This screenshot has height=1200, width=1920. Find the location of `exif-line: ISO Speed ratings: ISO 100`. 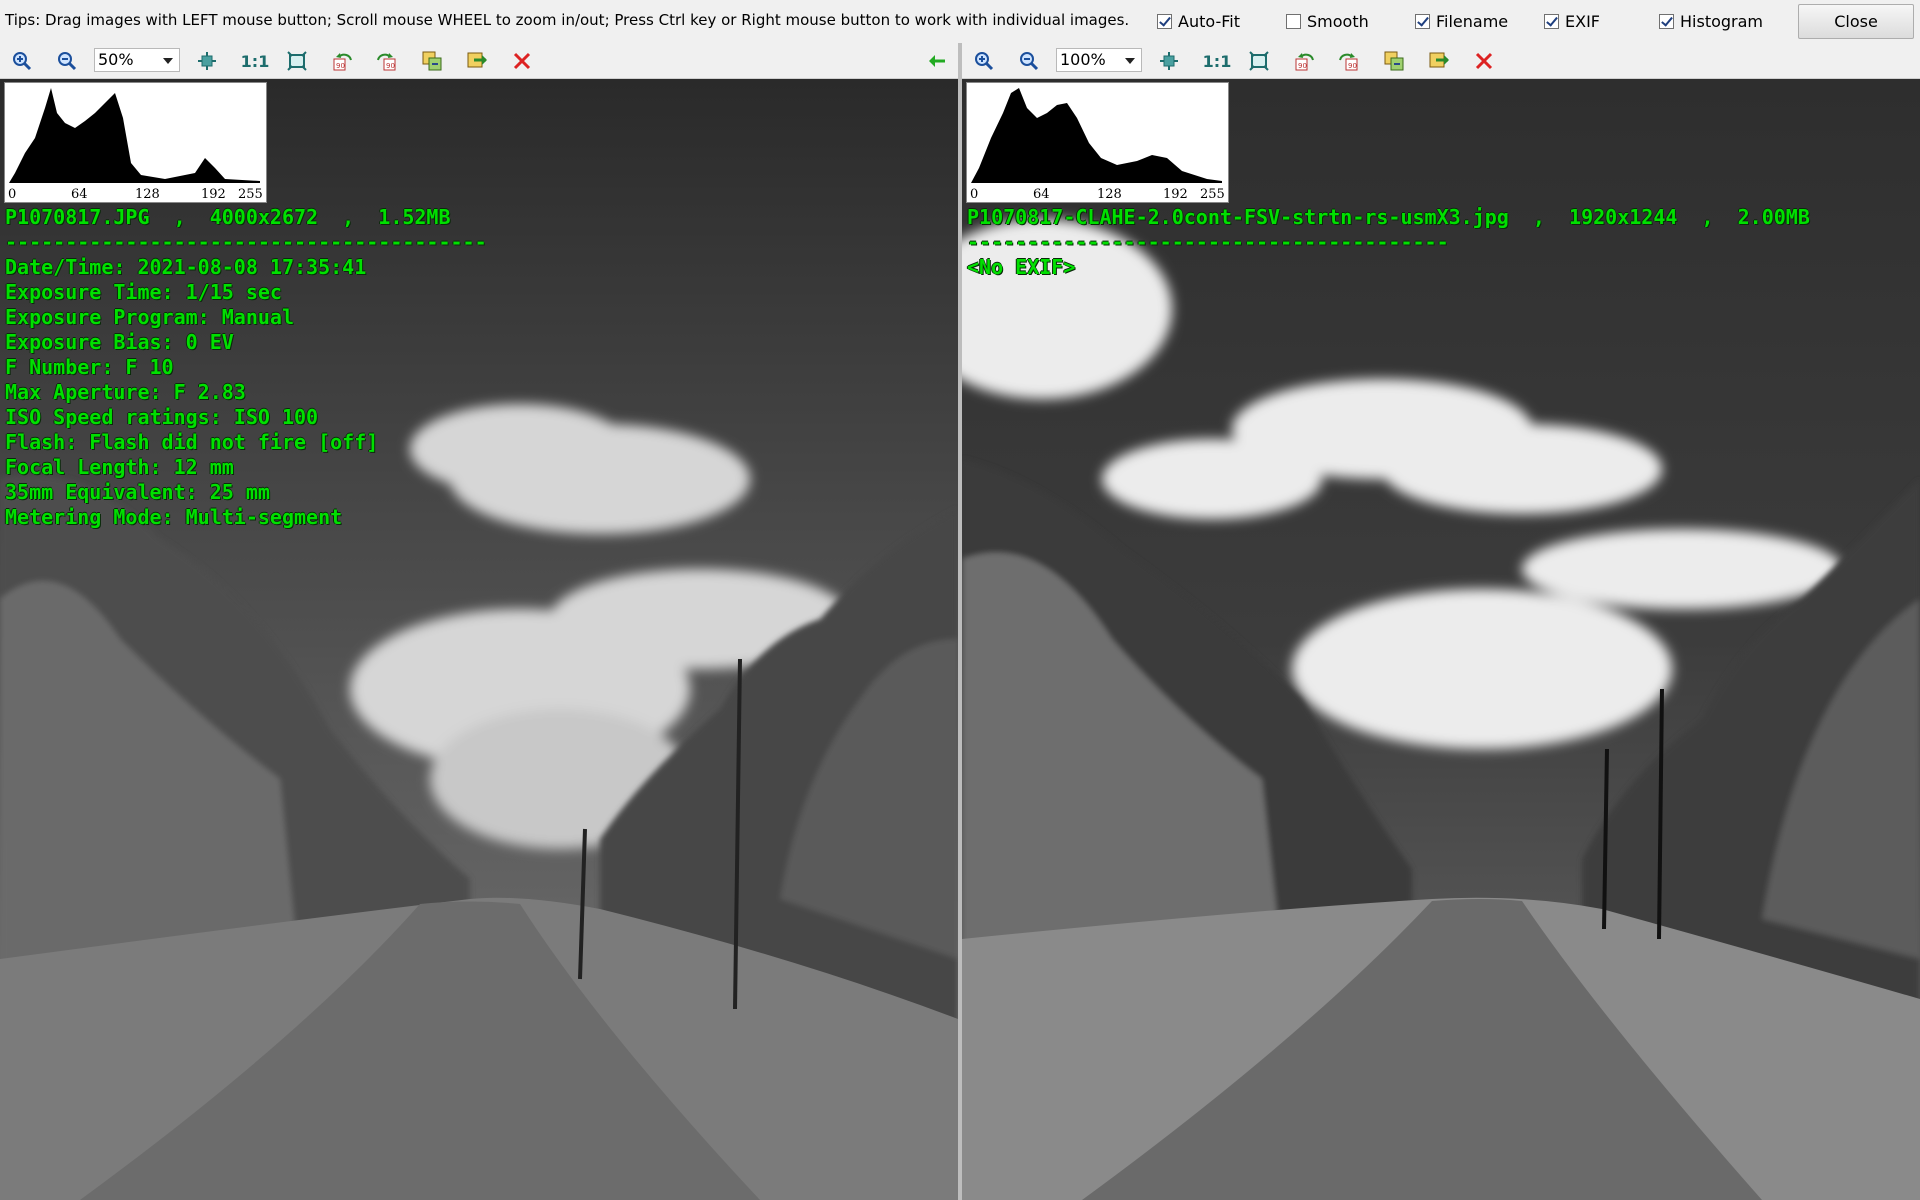

exif-line: ISO Speed ratings: ISO 100 is located at coordinates (162, 417).